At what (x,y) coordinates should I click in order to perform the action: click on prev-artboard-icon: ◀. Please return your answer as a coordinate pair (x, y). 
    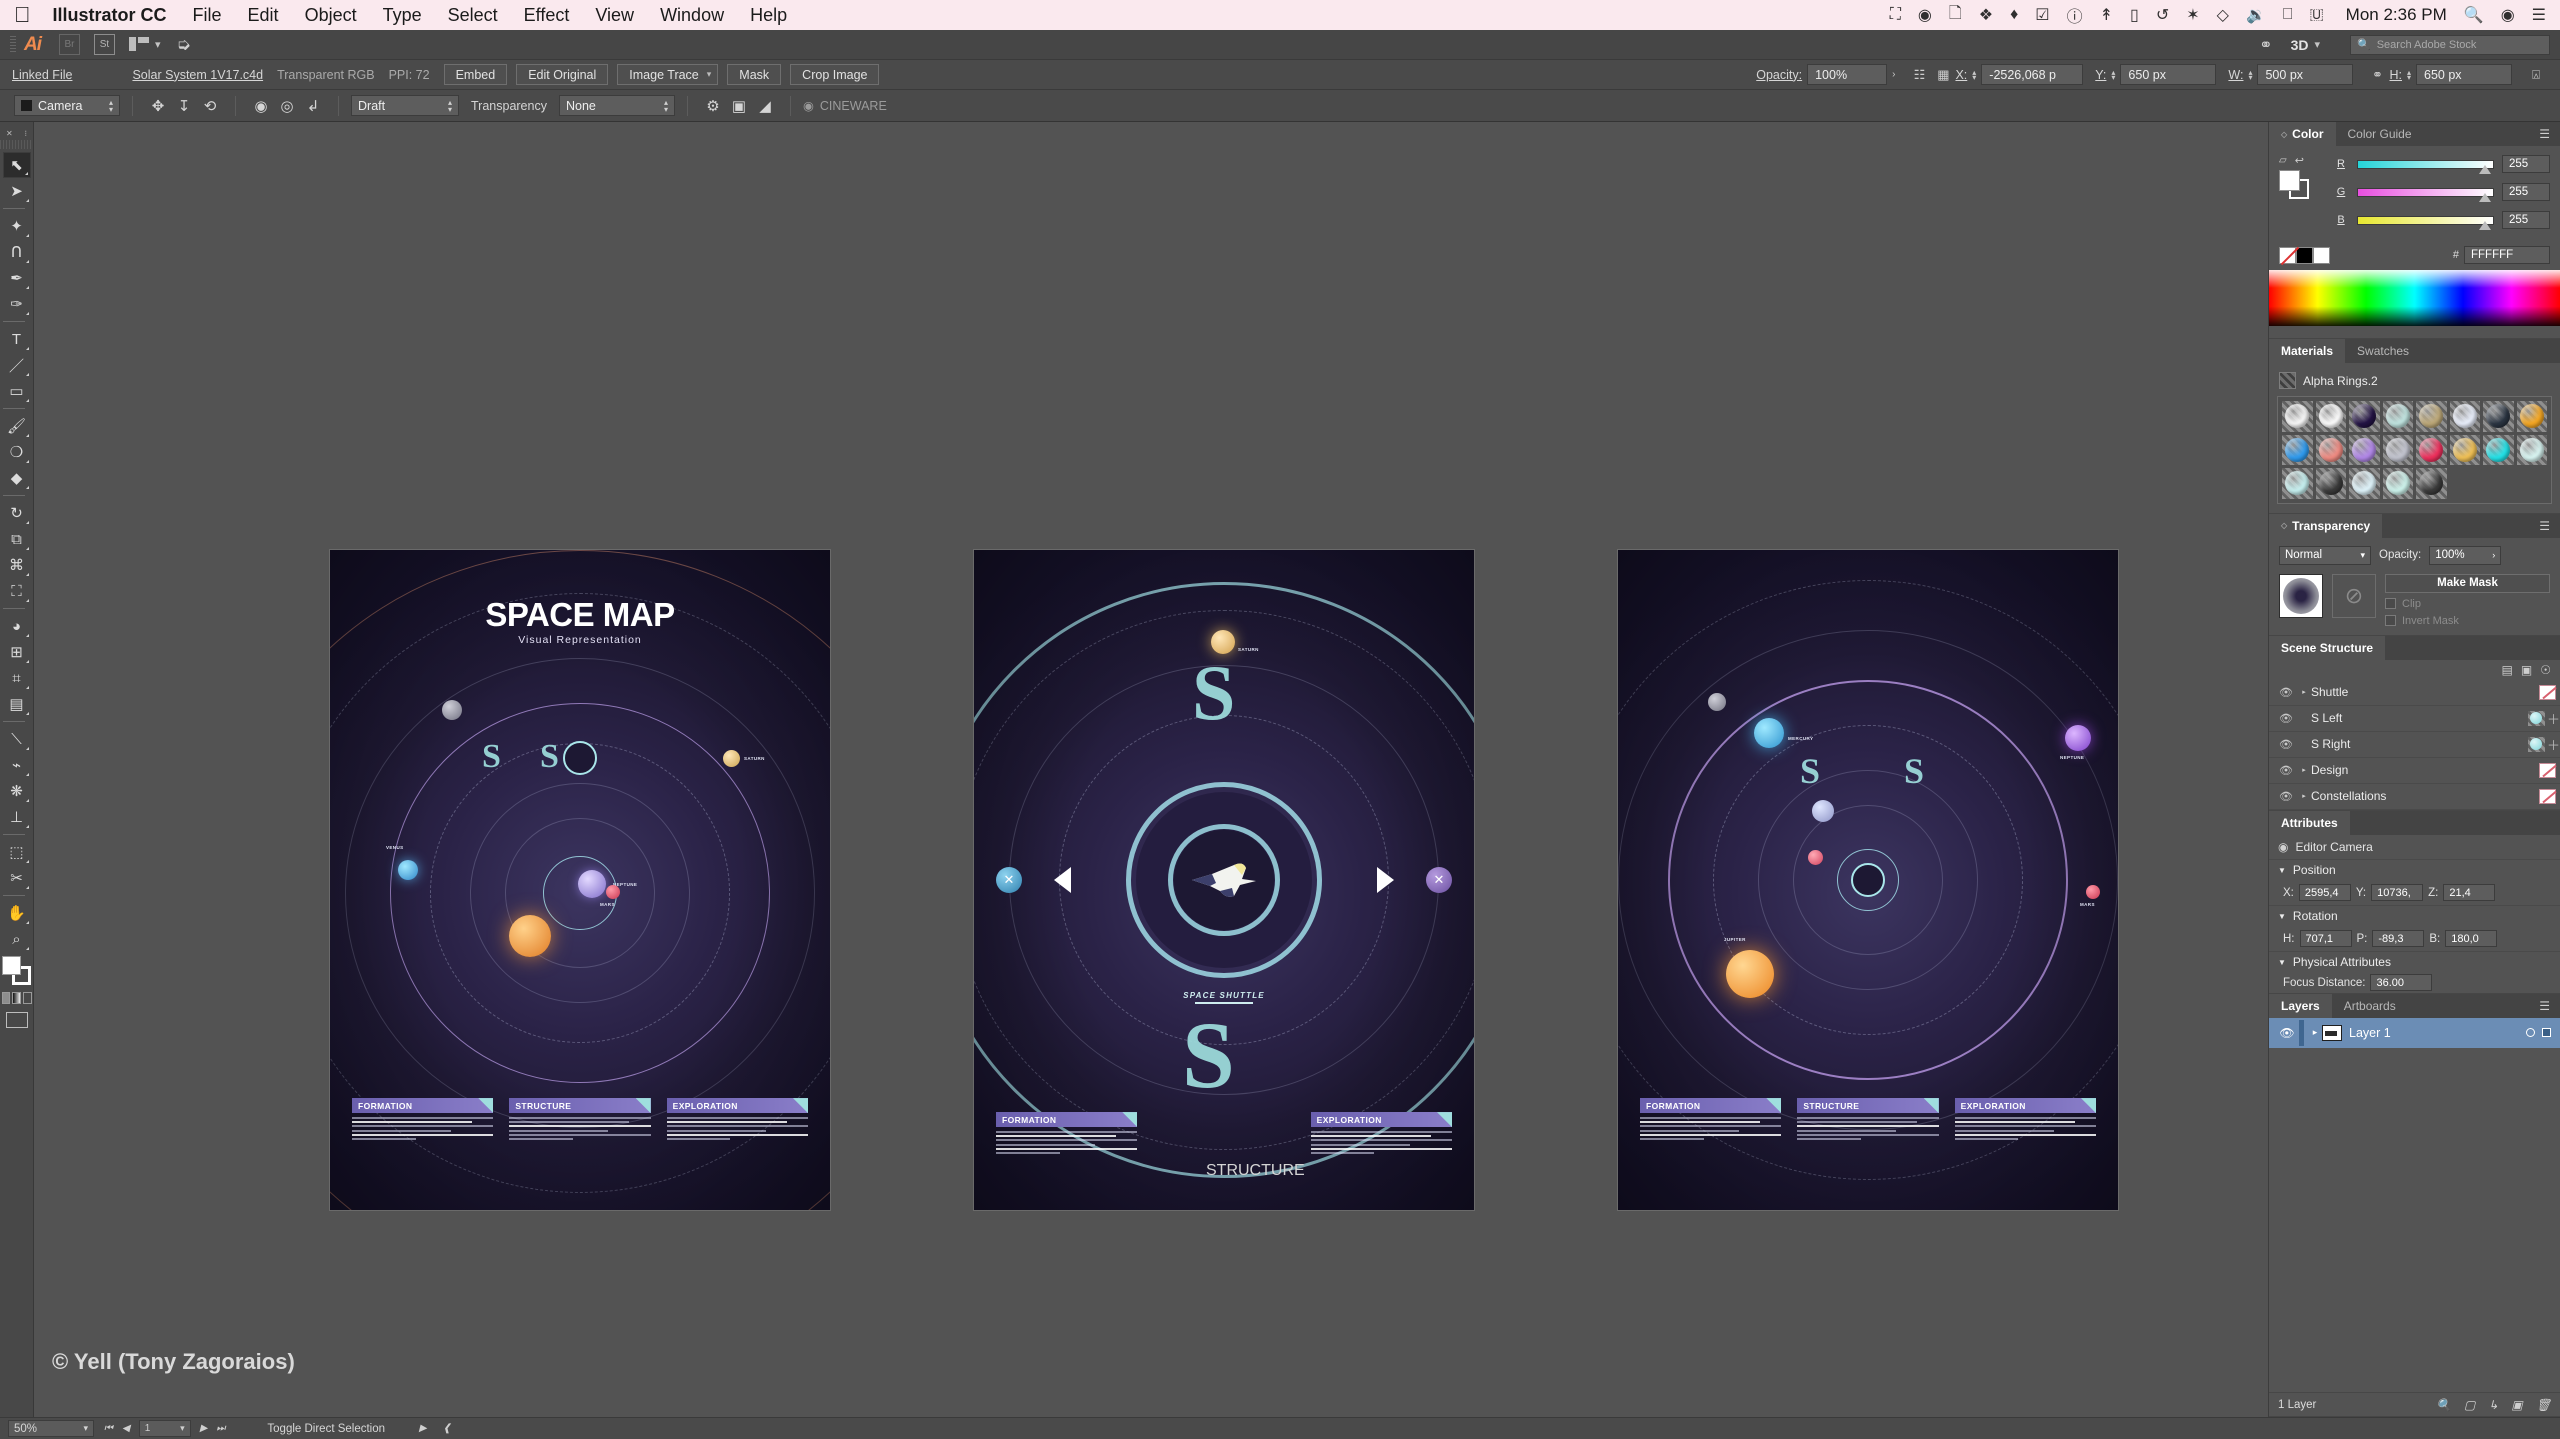
    Looking at the image, I should click on (126, 1428).